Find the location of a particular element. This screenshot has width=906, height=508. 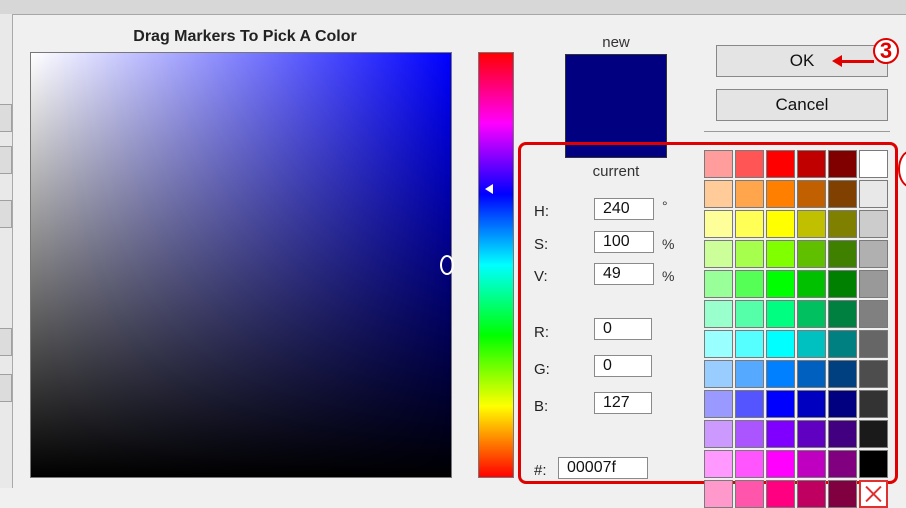

b-input: 127 is located at coordinates (623, 403).